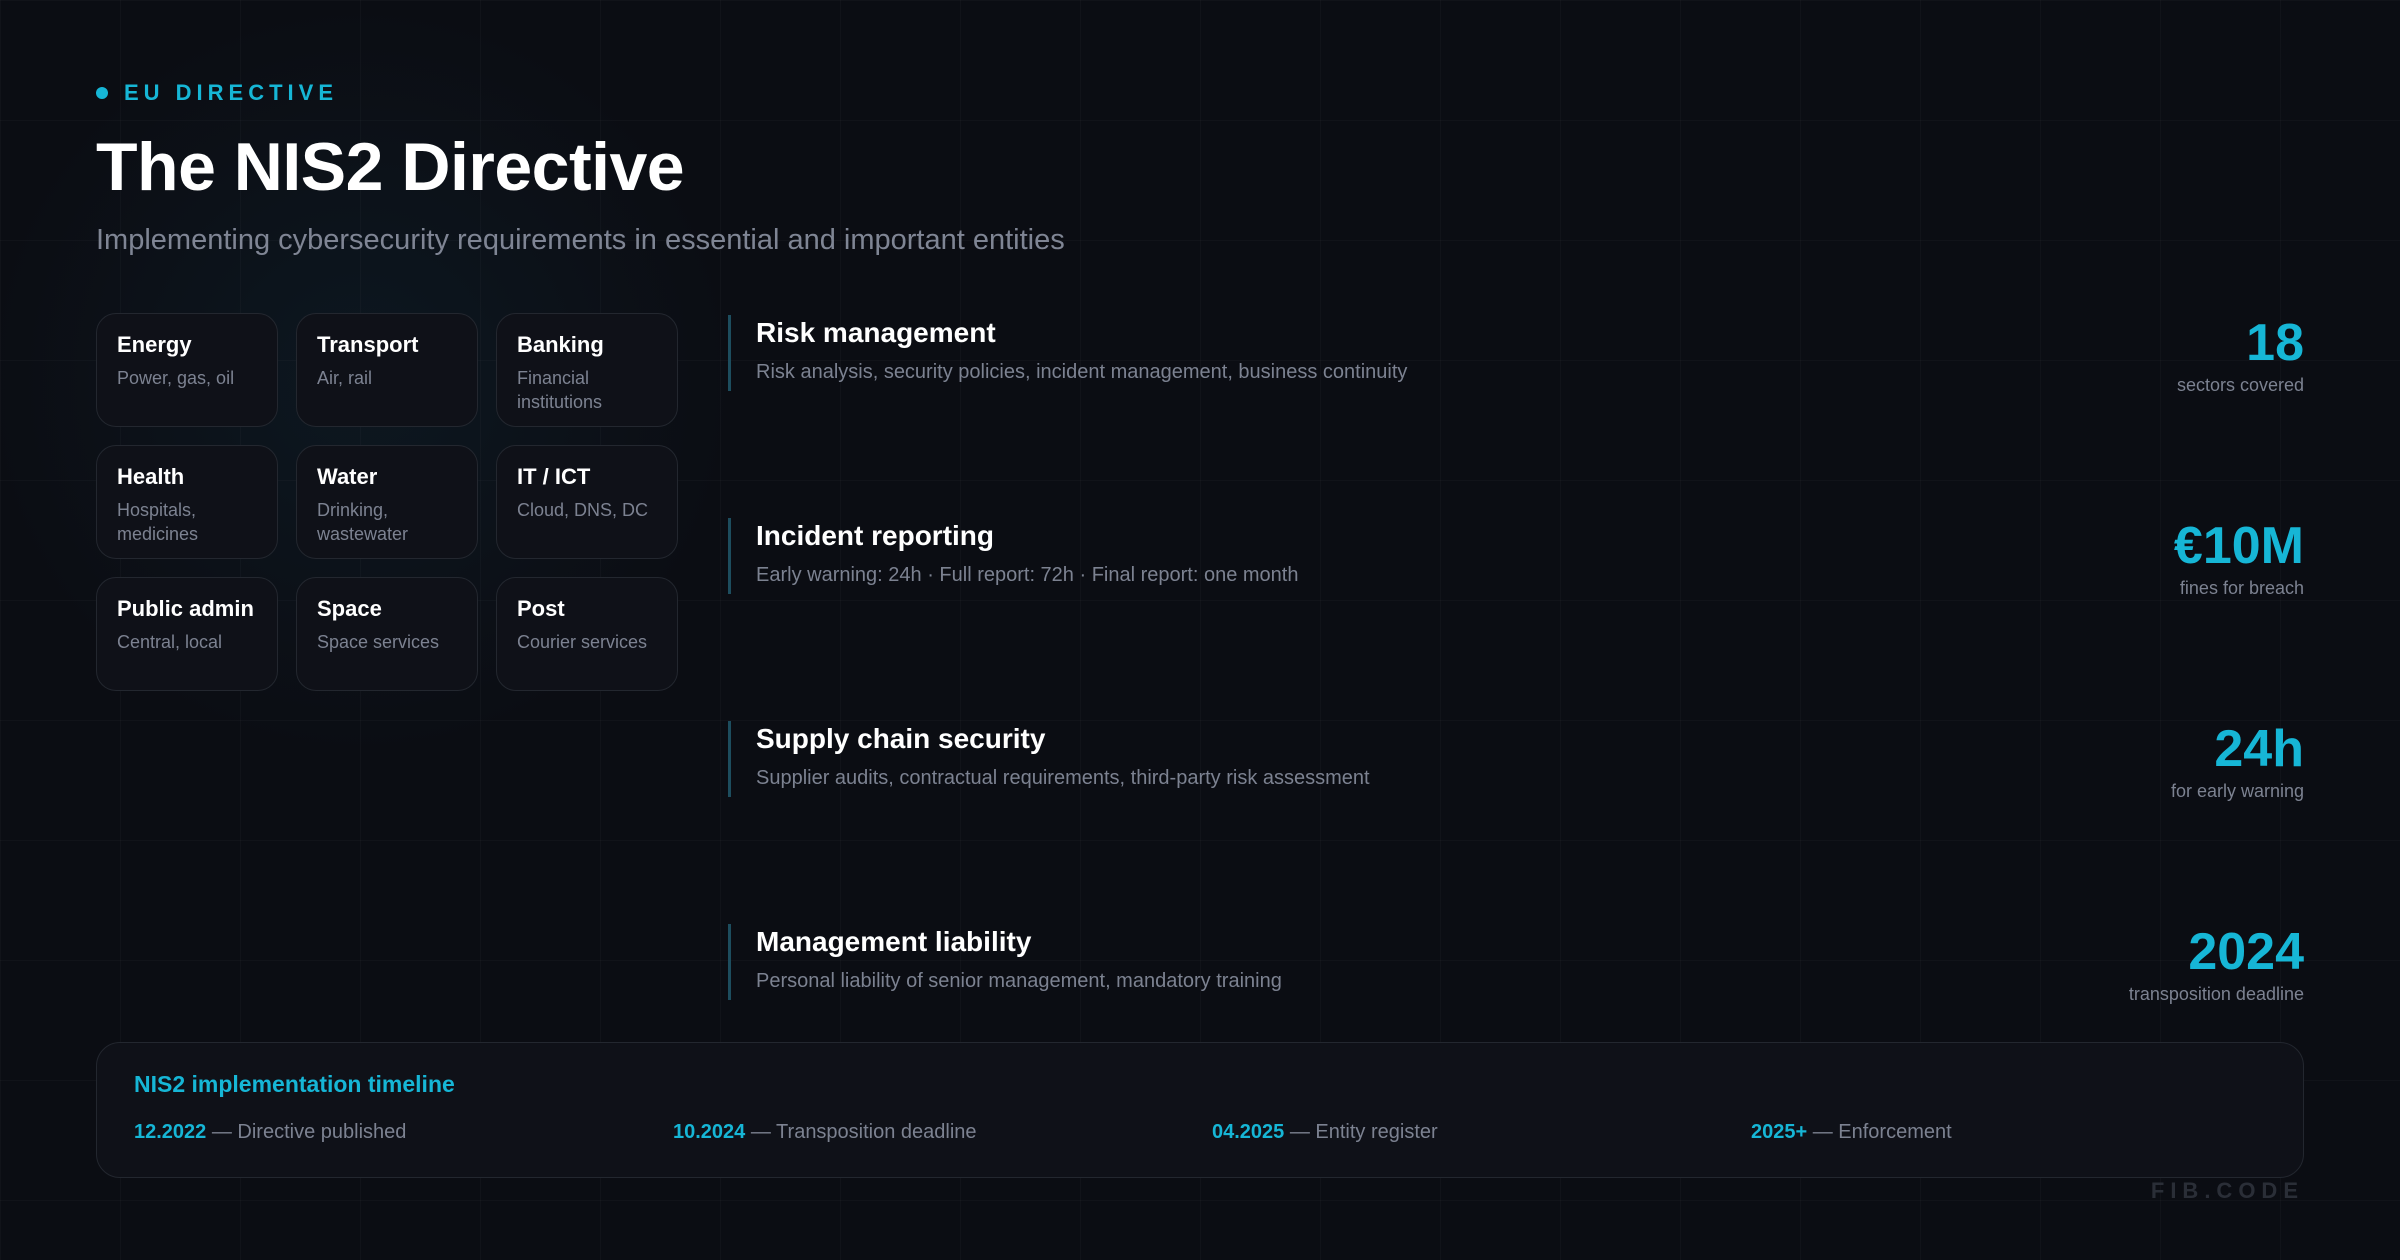 The height and width of the screenshot is (1260, 2400). What do you see at coordinates (1363, 1132) in the screenshot?
I see `timeline-event-label: — Entity register` at bounding box center [1363, 1132].